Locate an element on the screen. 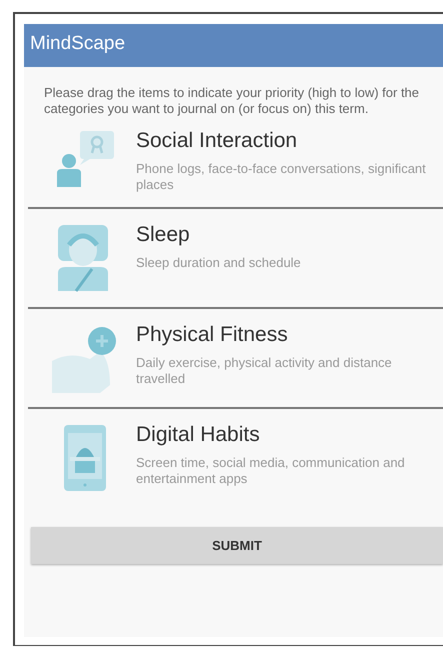  item-description: Phone logs, face-to-face conversations, significant places is located at coordinates (281, 177).